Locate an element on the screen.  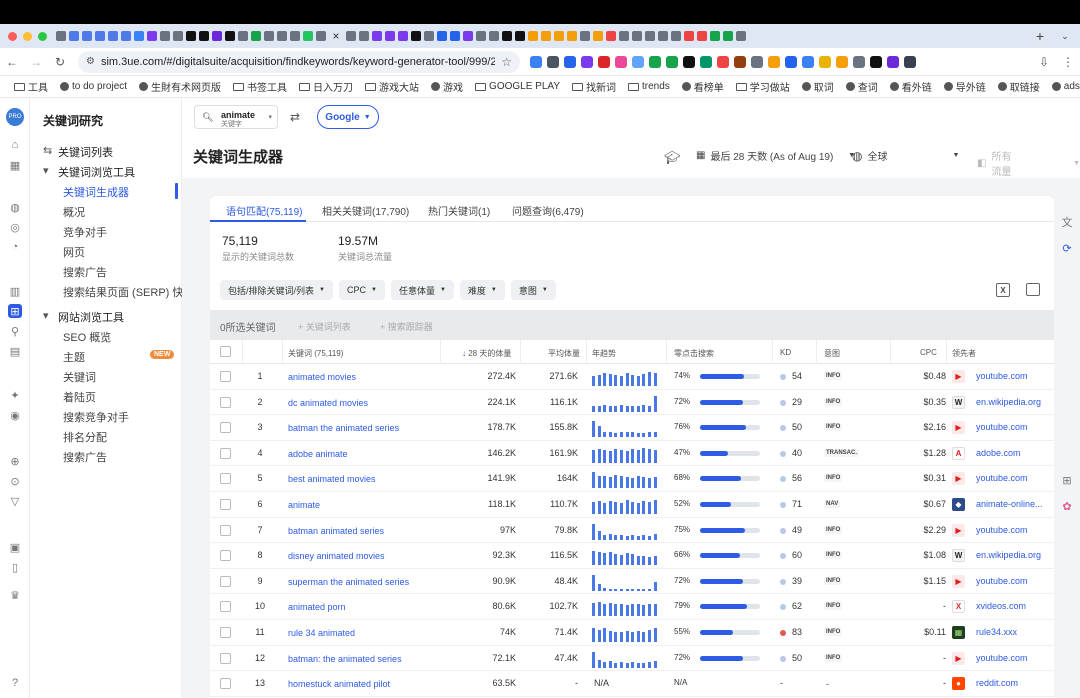
filter-dropdown-2: 任意体量 ▼ is located at coordinates (422, 290).